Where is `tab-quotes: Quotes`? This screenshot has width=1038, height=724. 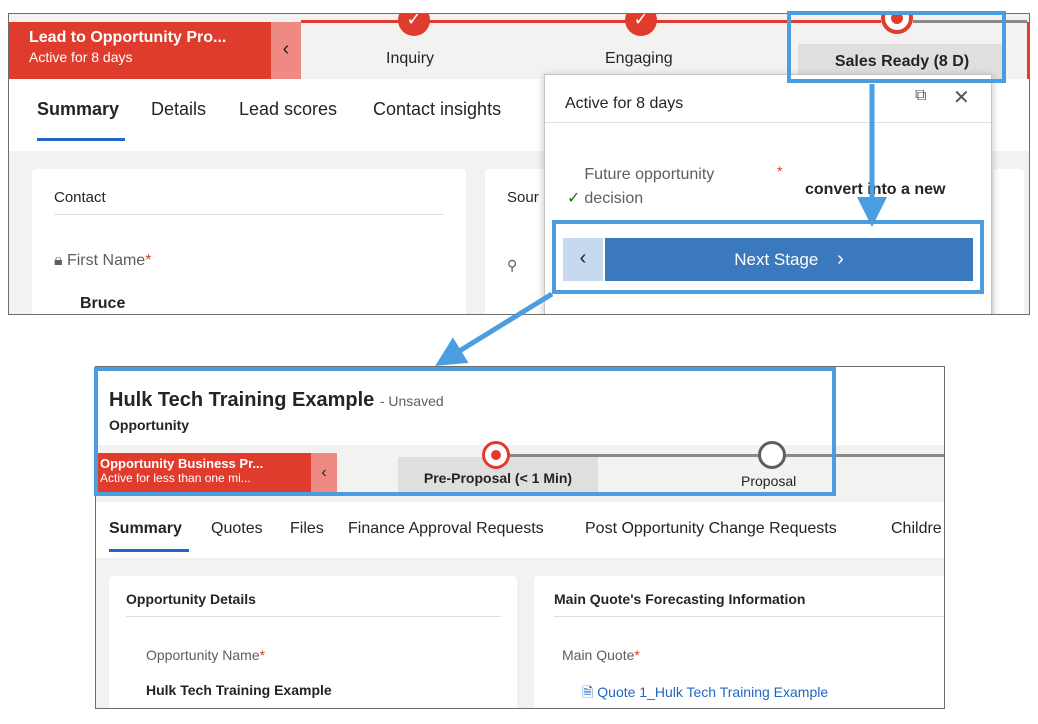
tab-quotes: Quotes is located at coordinates (237, 529).